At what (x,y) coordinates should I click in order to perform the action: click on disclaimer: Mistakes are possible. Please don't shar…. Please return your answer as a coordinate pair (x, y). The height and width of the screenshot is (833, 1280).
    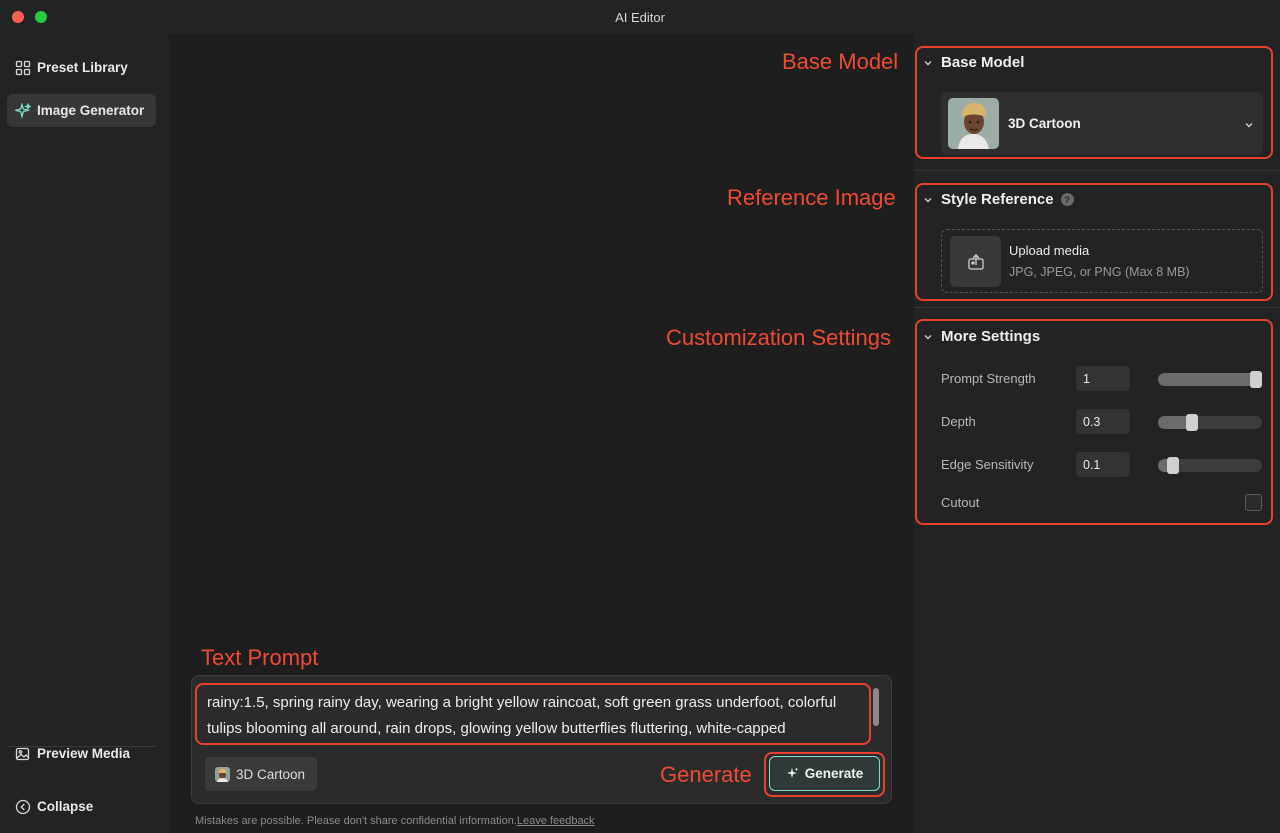
    Looking at the image, I should click on (395, 821).